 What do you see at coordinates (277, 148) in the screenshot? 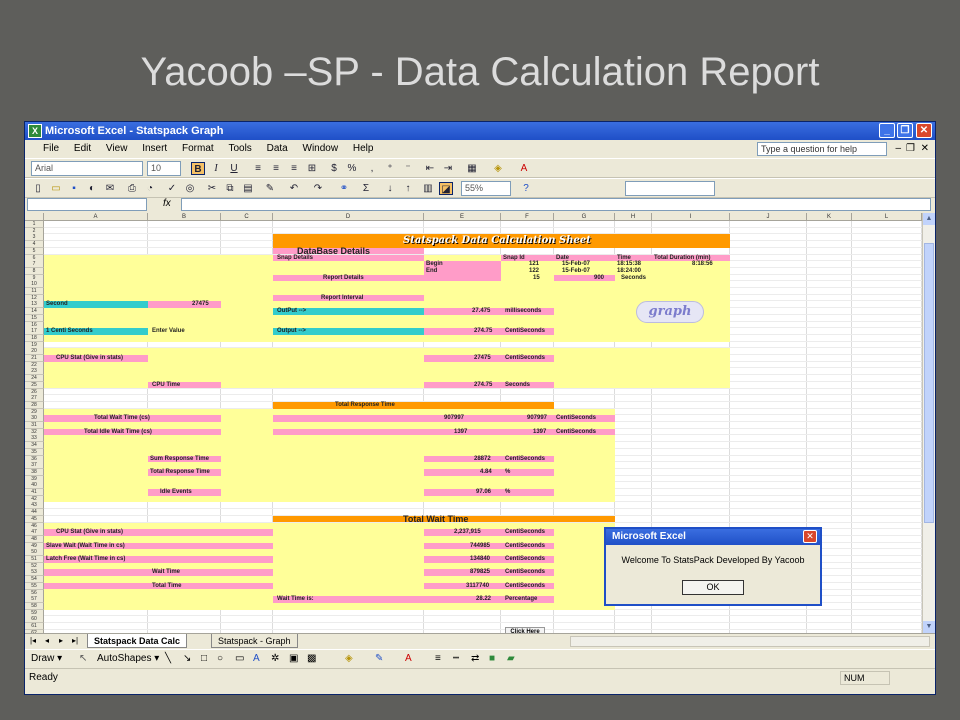
I see `menu-data: Data` at bounding box center [277, 148].